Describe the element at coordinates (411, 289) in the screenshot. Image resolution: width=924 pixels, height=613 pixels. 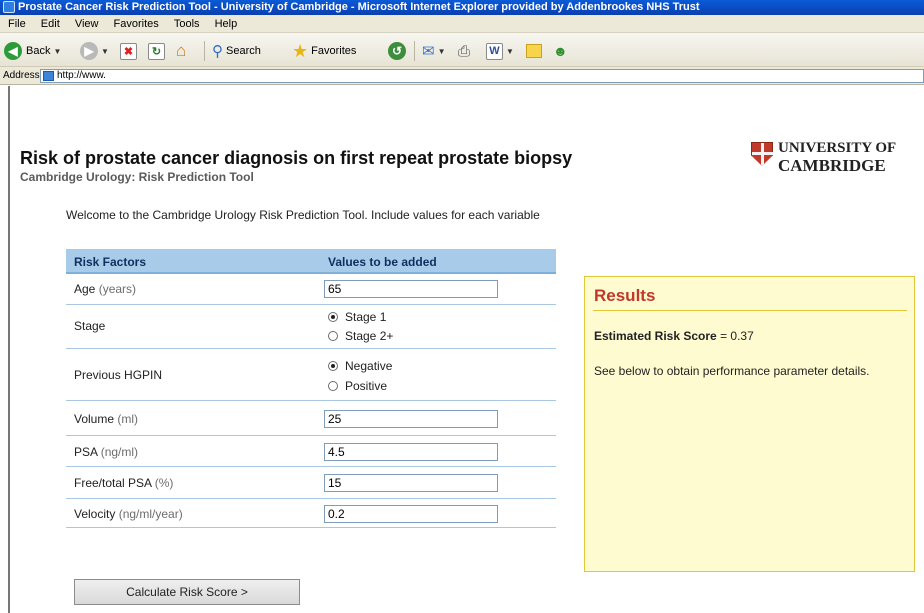
I see `age-input` at that location.